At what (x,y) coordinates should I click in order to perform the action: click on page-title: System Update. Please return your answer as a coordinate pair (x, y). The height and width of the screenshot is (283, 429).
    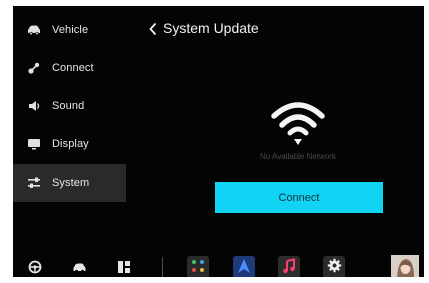
    Looking at the image, I should click on (211, 28).